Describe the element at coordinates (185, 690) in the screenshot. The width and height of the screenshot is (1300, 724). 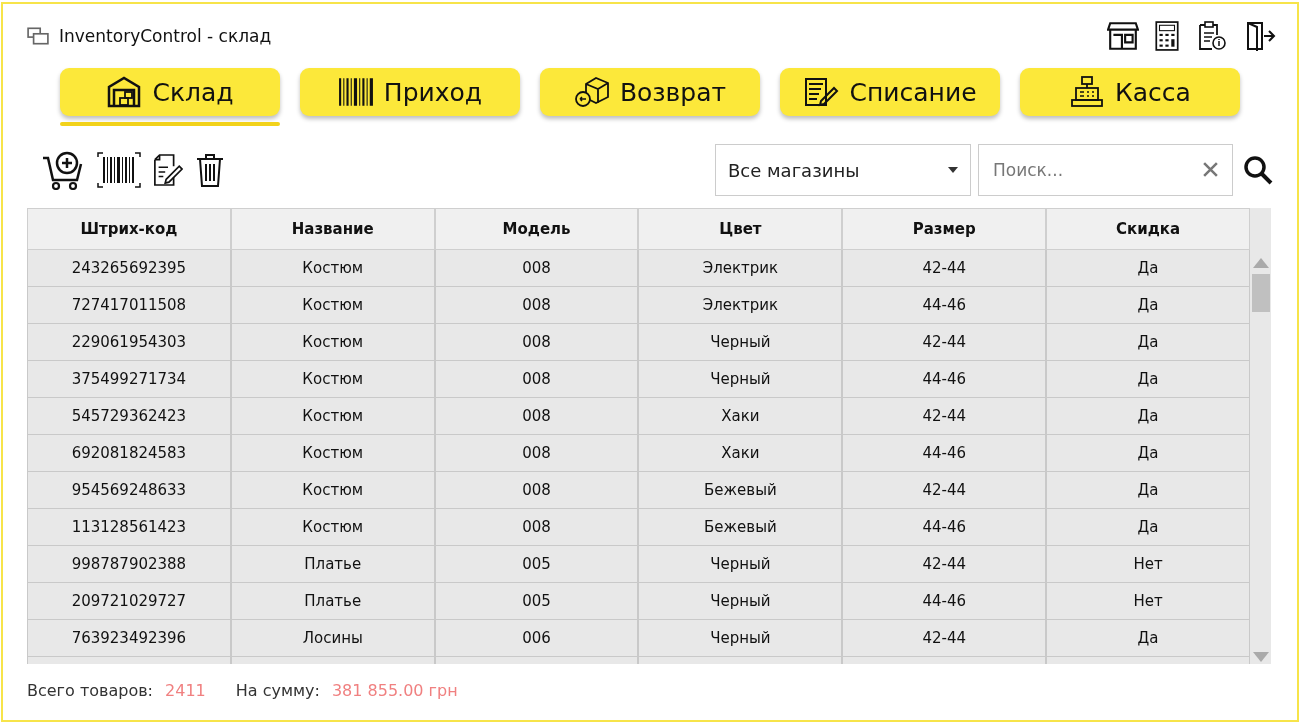
I see `total-value: 2411` at that location.